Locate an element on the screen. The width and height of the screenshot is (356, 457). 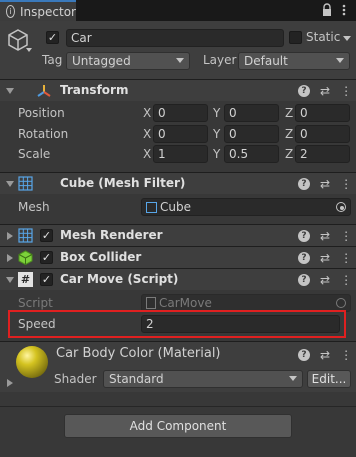
car-move-enabled-checkbox: ✓ is located at coordinates (46, 279).